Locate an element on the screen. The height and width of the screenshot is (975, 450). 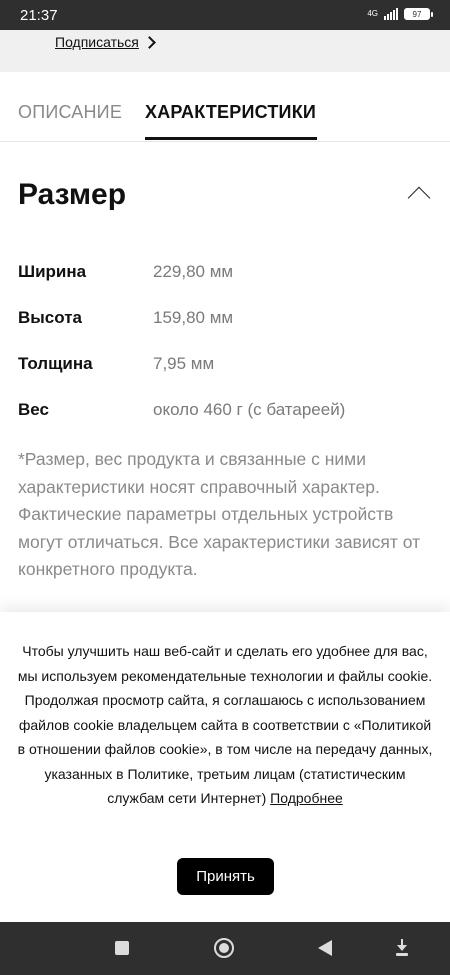
cookie-details-link: Подробнее is located at coordinates (306, 798).